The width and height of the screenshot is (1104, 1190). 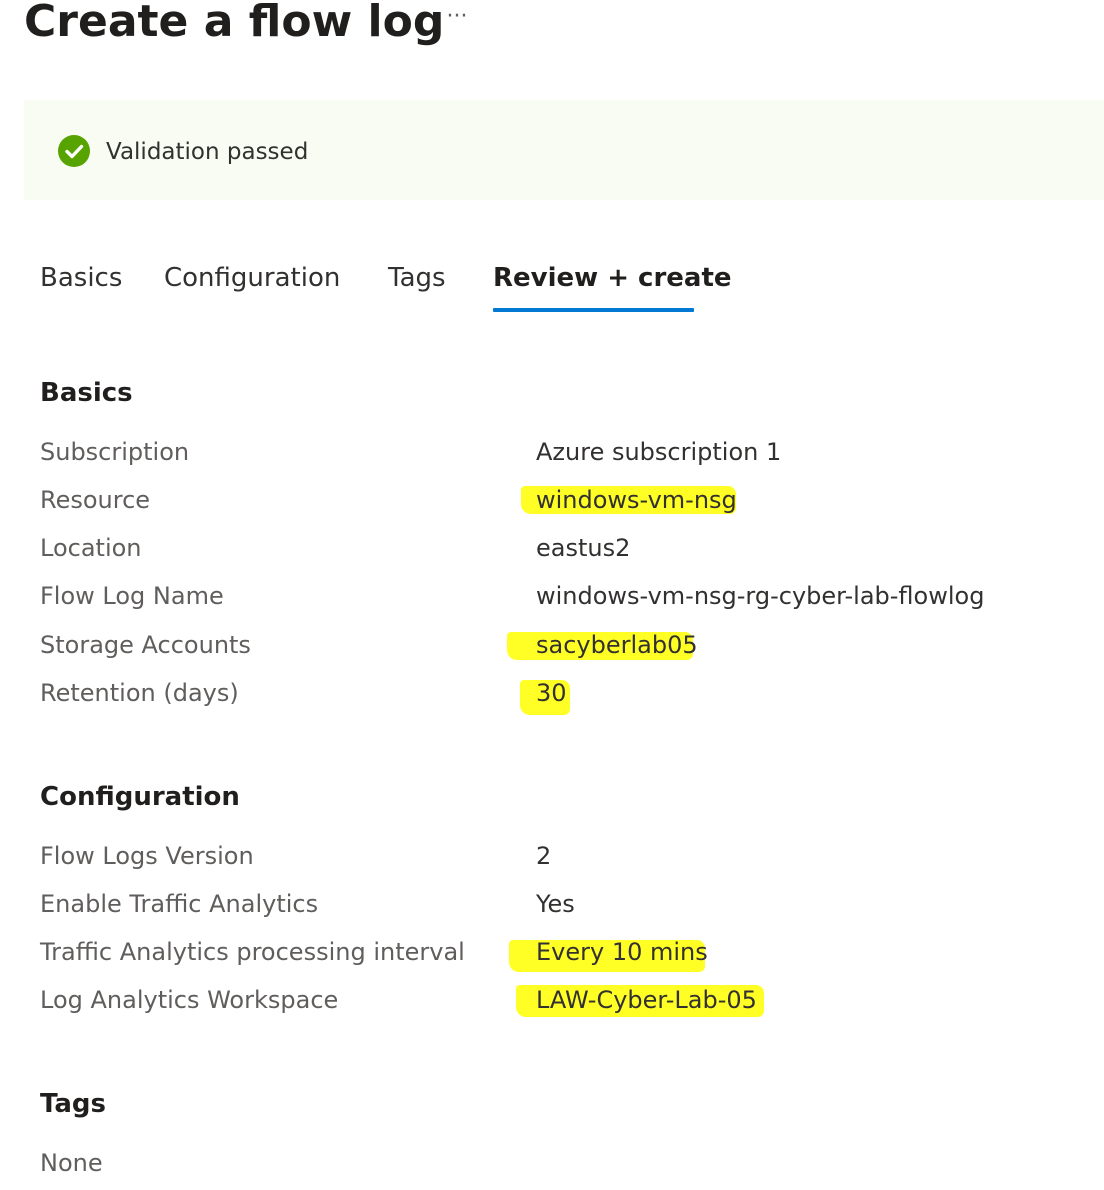 What do you see at coordinates (252, 952) in the screenshot?
I see `label-processing-interval: Traffic Analytics processing interval` at bounding box center [252, 952].